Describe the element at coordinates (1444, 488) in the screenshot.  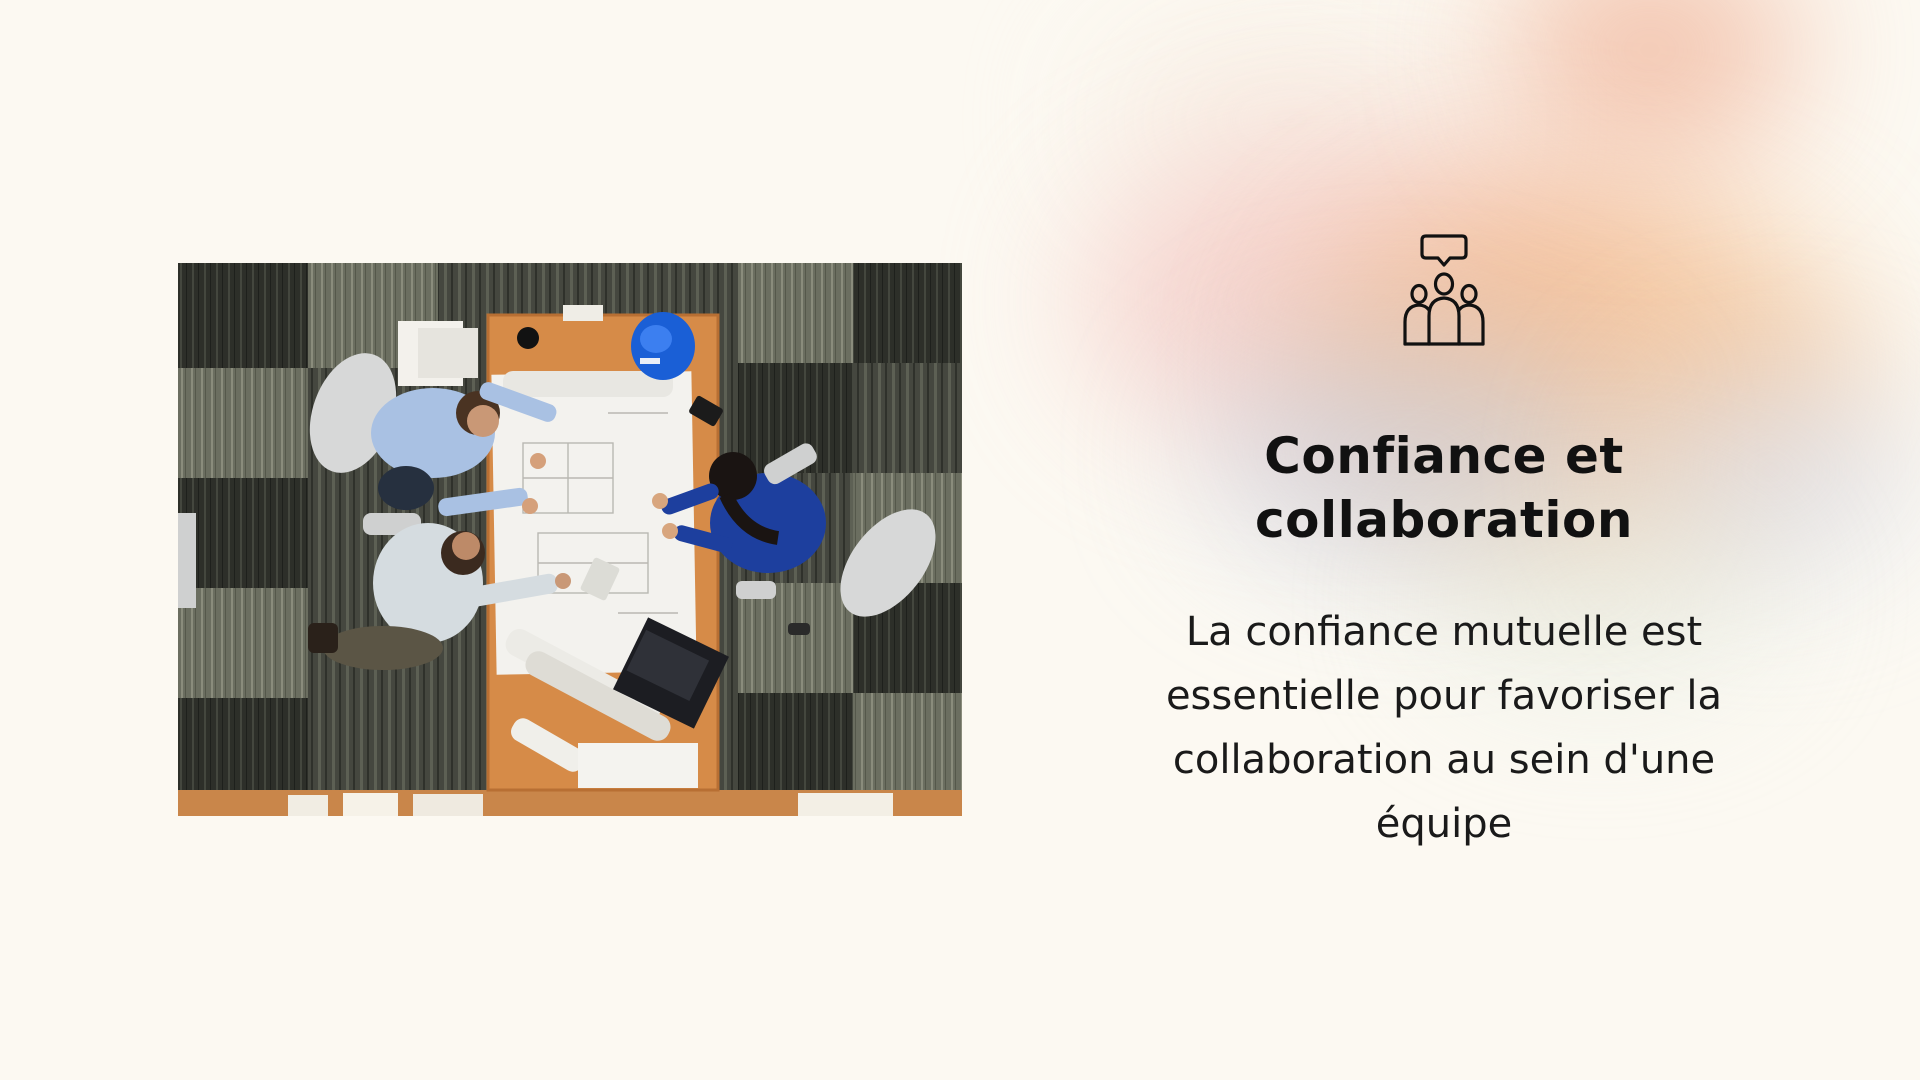
I see `slide-title: Confiance et collaboration` at that location.